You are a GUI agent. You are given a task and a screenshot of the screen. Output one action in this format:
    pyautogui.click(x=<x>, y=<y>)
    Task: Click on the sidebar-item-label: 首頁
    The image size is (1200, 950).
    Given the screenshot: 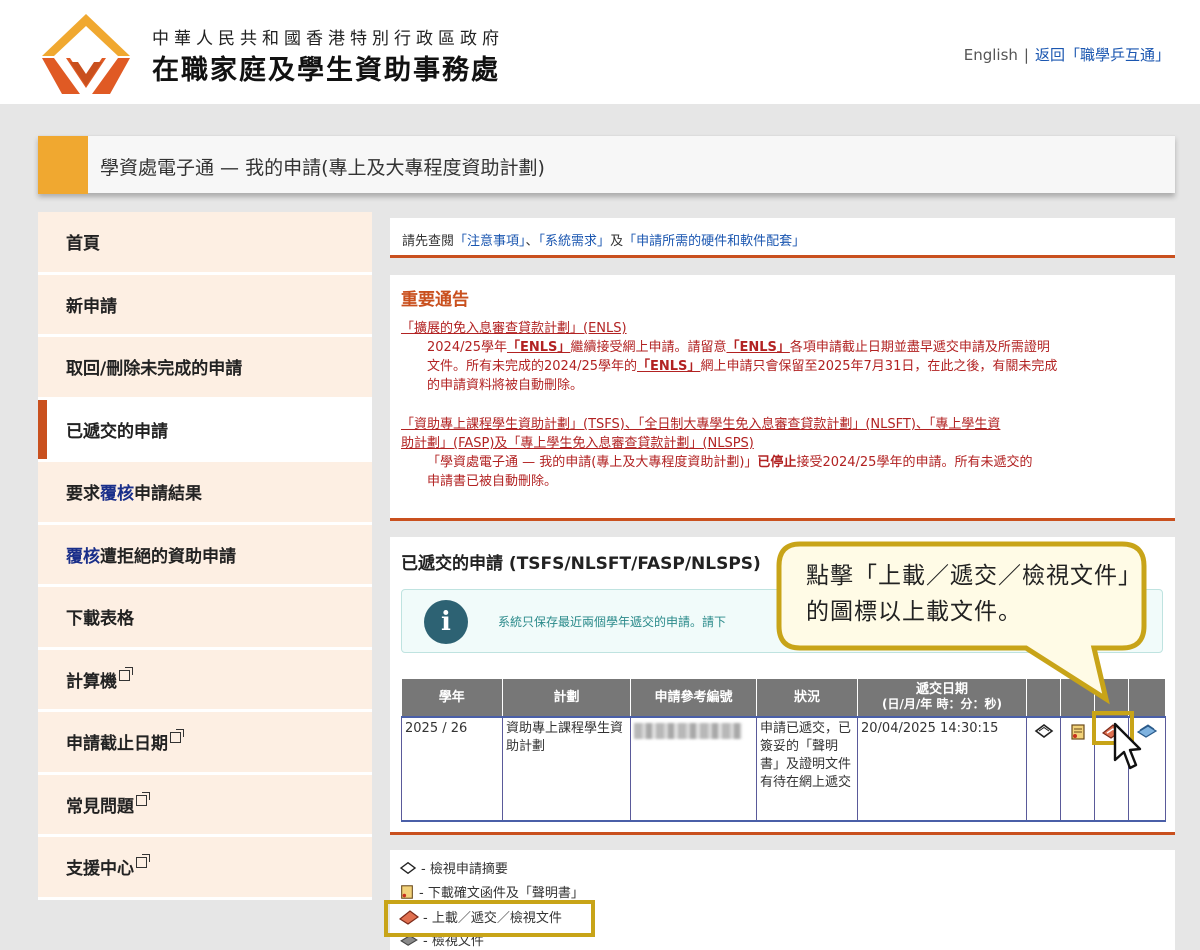 What is the action you would take?
    pyautogui.click(x=83, y=244)
    